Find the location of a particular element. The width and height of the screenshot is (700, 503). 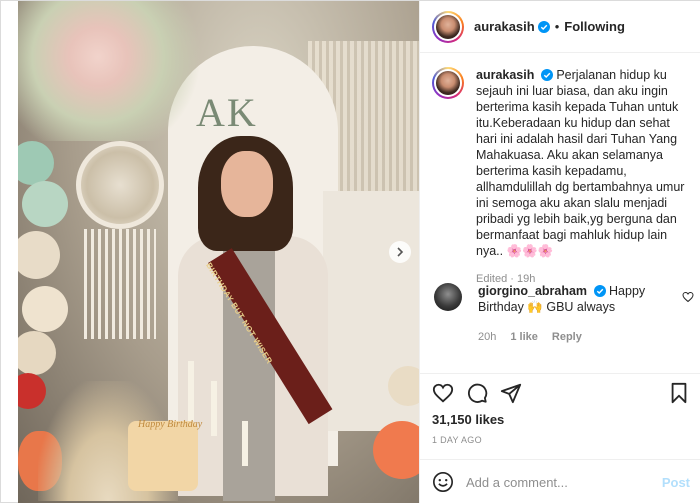

bookmark-icon is located at coordinates (679, 393).